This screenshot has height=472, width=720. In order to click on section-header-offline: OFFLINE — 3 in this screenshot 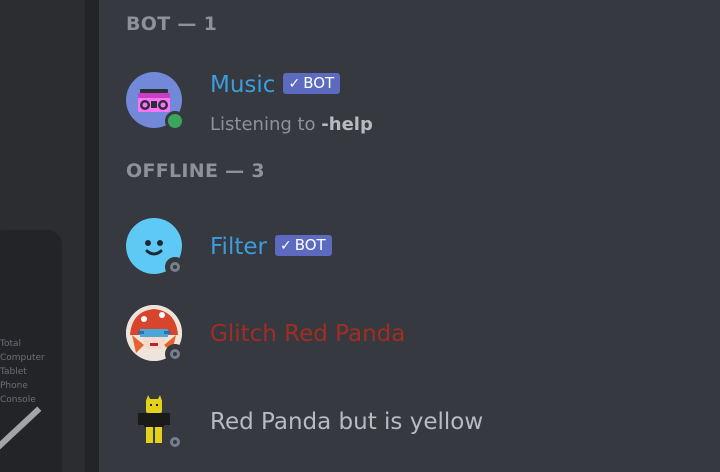, I will do `click(195, 171)`.